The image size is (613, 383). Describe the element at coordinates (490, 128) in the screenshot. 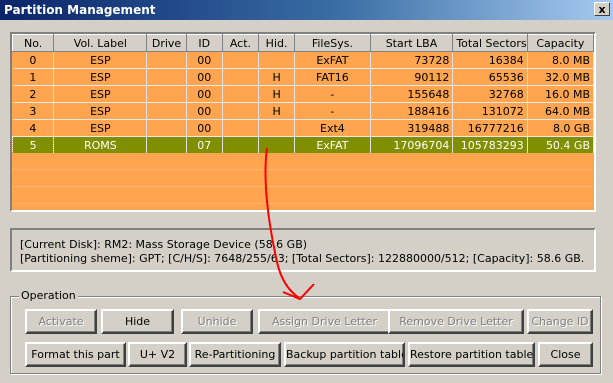

I see `cell-total-sectors: 16777216` at that location.